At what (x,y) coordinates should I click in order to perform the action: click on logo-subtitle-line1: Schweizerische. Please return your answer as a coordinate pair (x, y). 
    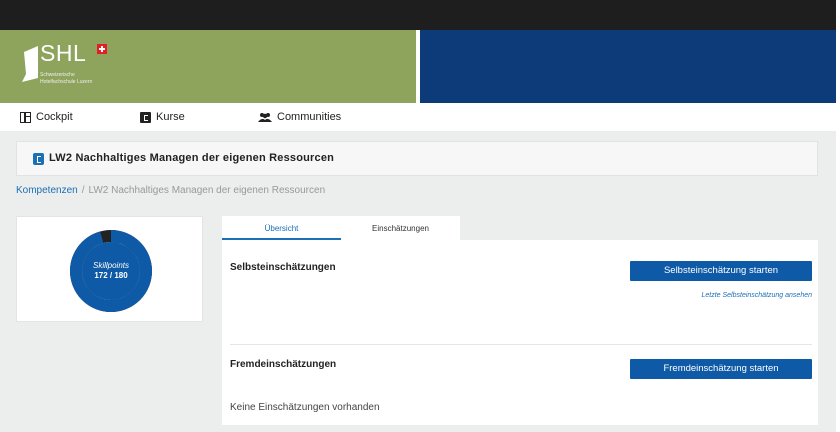
    Looking at the image, I should click on (57, 75).